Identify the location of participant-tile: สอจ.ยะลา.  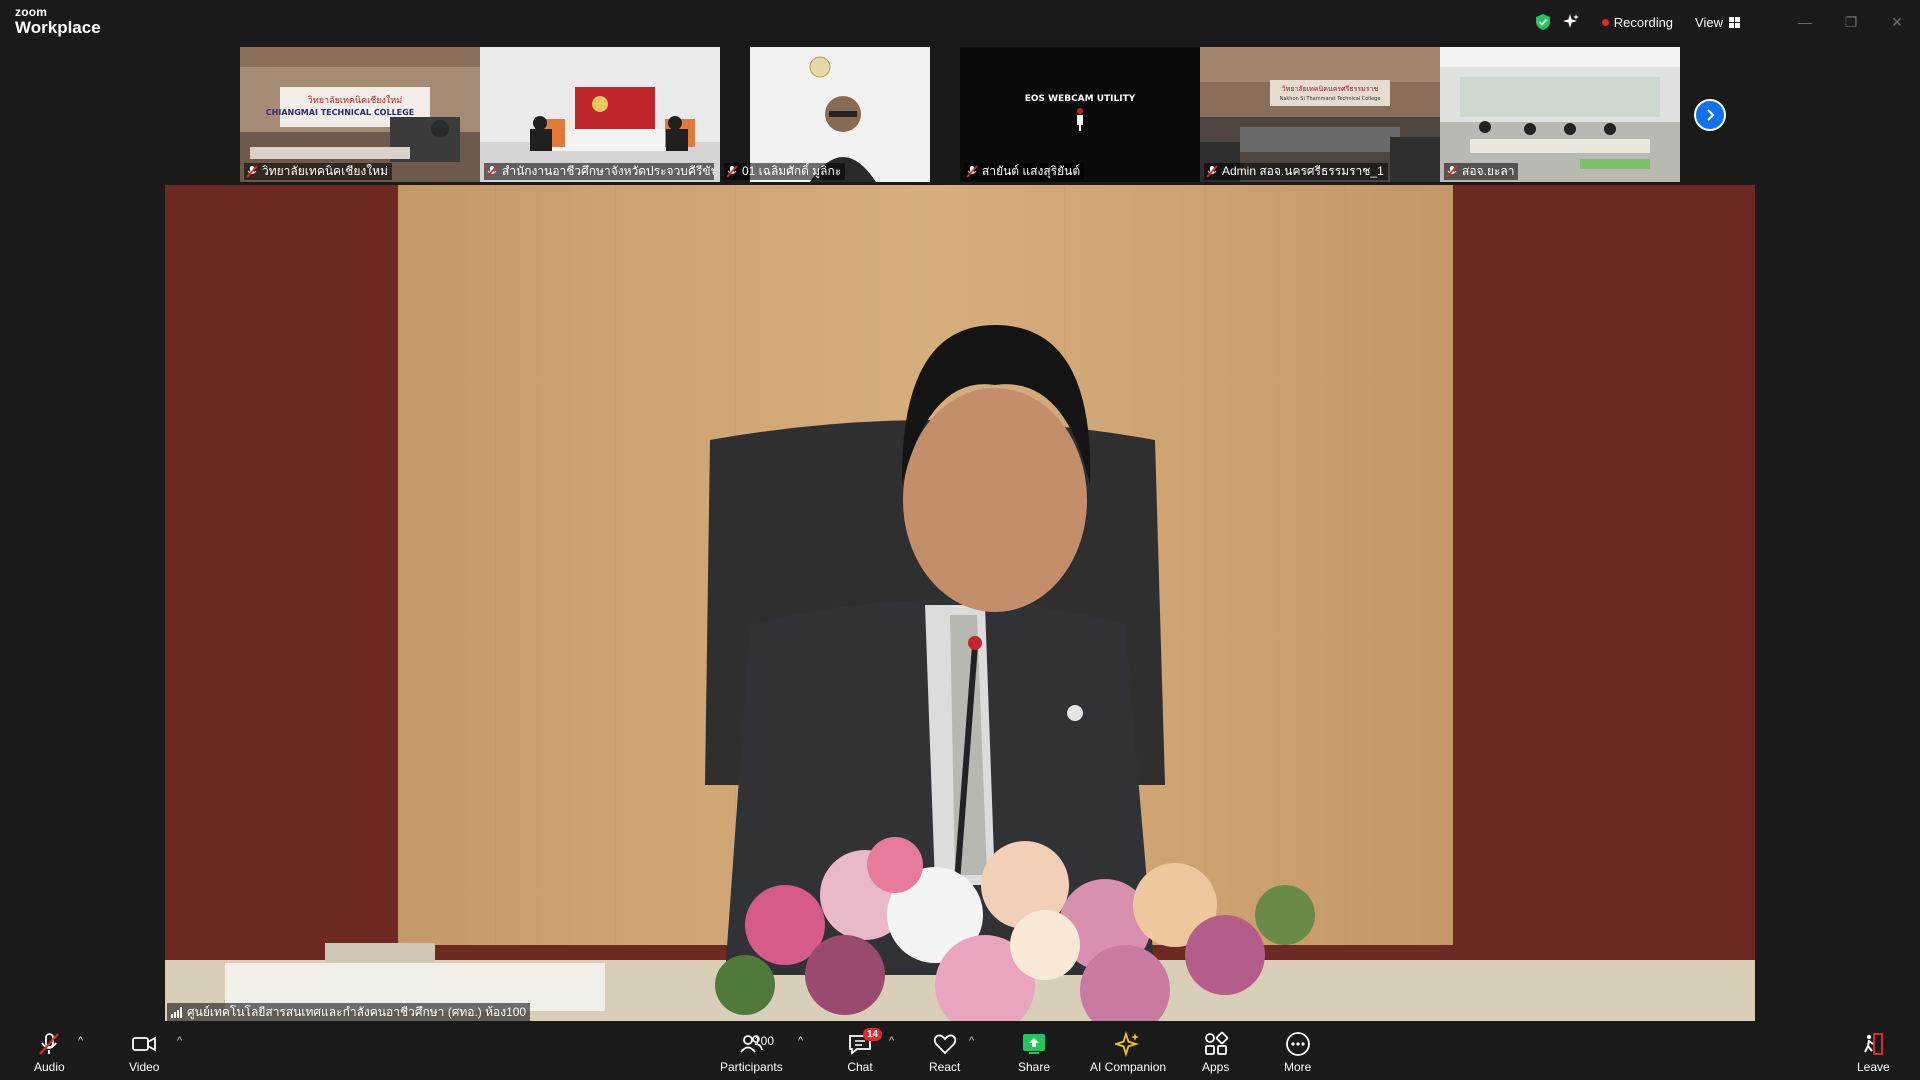
(1560, 114).